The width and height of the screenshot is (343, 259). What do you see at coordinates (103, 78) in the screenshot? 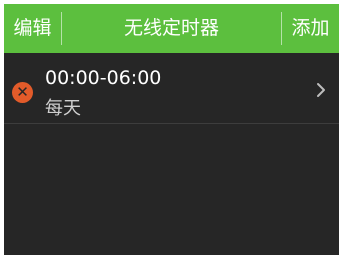
I see `timer-time-range: 00:00-06:00` at bounding box center [103, 78].